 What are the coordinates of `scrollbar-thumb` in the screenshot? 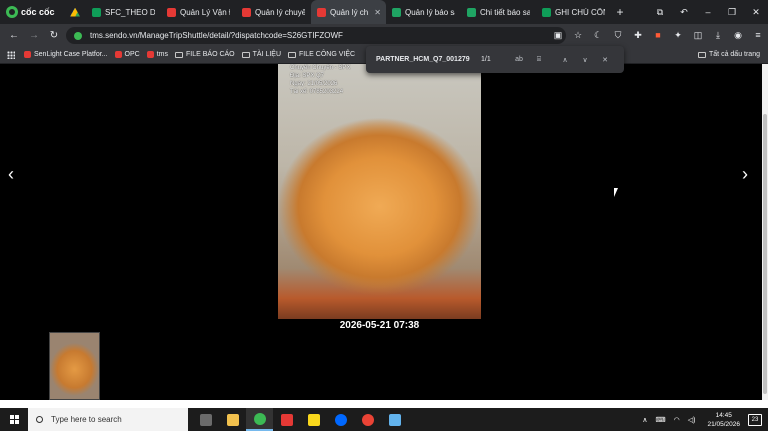 It's located at (765, 254).